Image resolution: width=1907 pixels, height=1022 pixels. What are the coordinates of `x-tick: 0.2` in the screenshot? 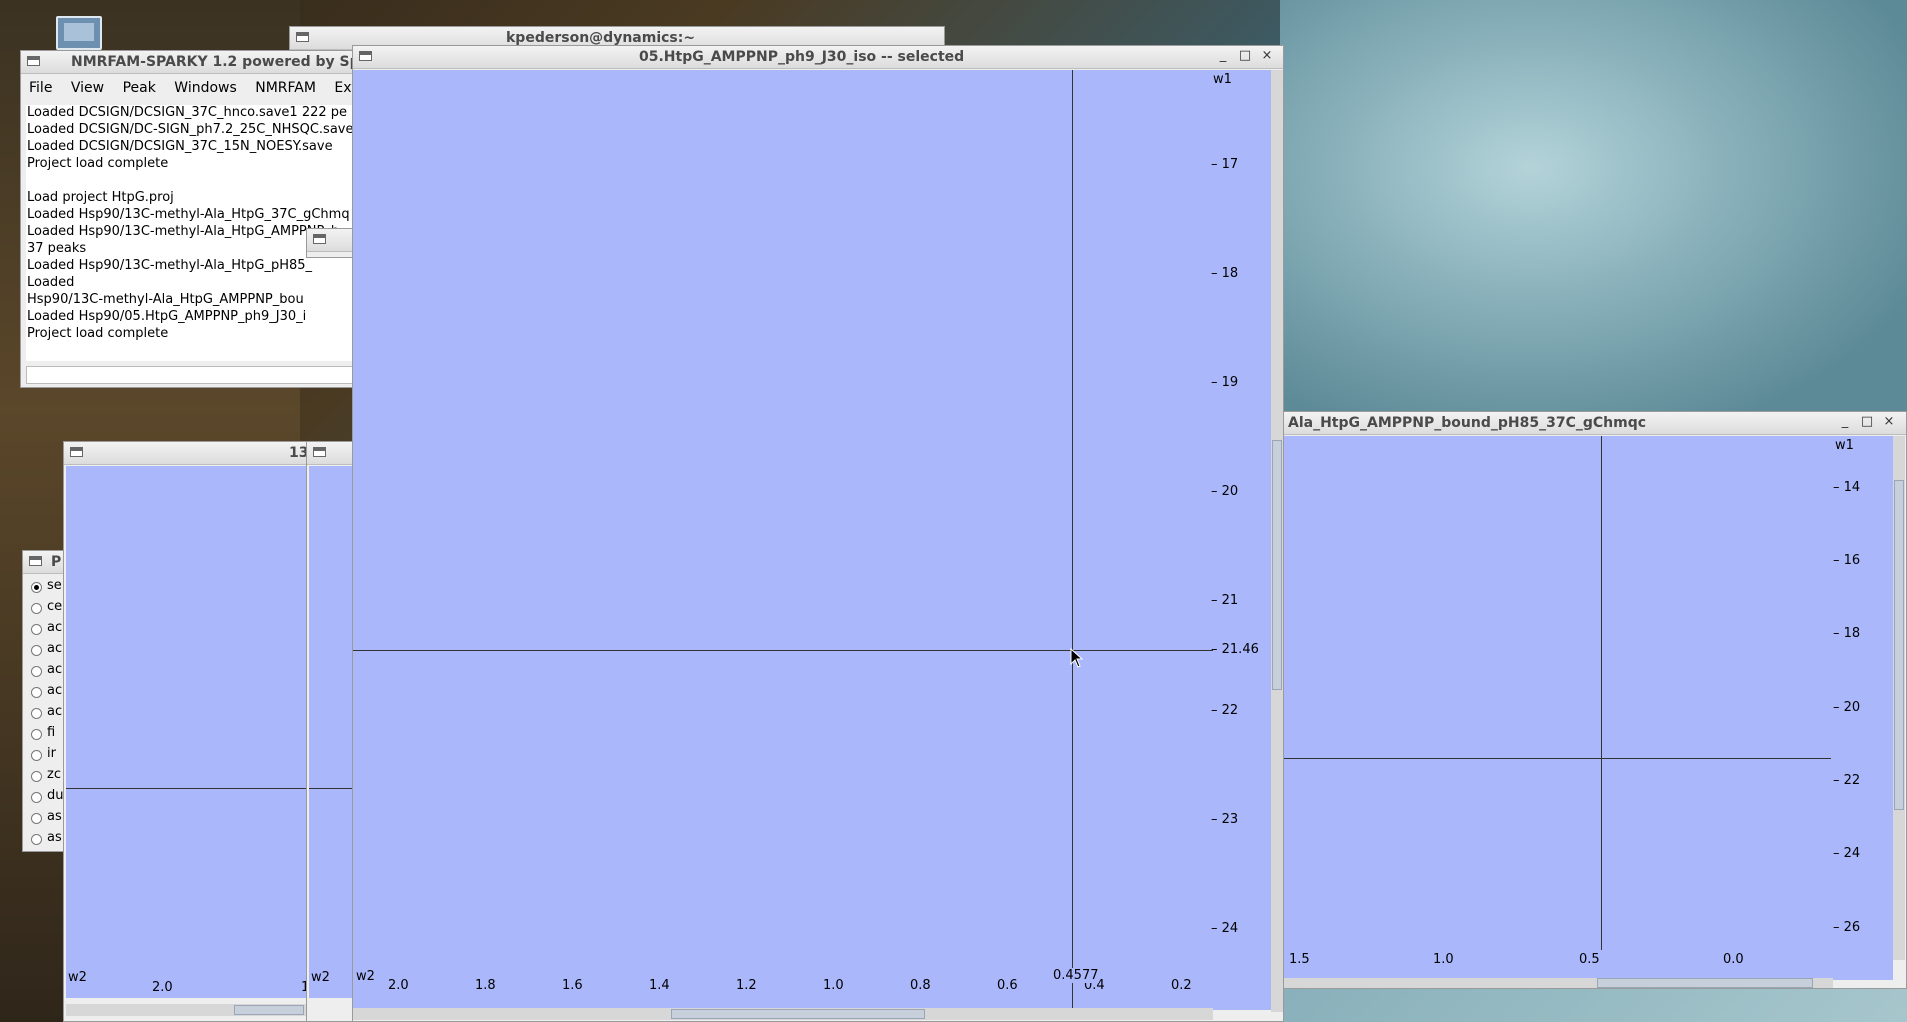 It's located at (1181, 985).